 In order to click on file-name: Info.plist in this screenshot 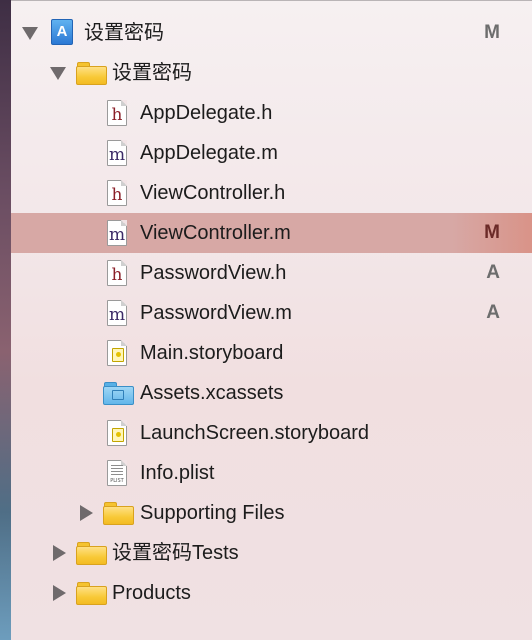, I will do `click(177, 473)`.